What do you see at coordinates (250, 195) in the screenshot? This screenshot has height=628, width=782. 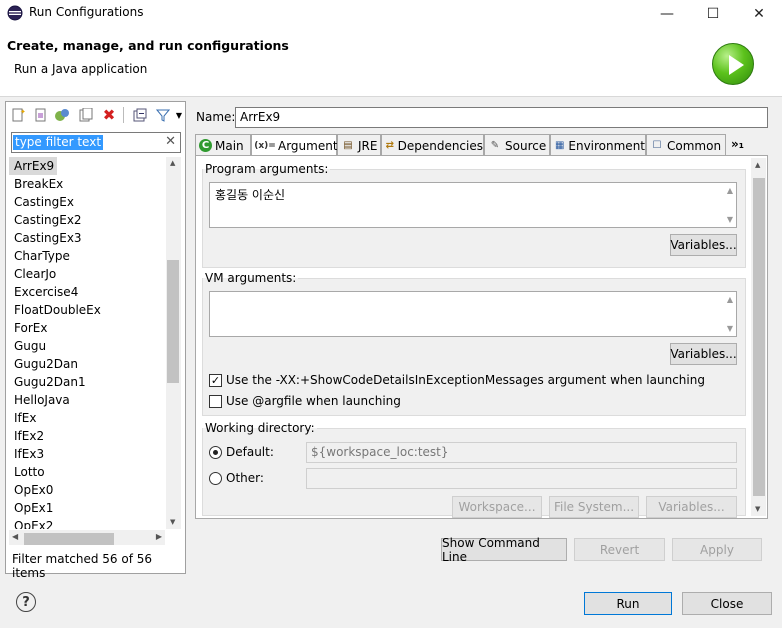 I see `program-arguments-value: 홍길동 이순신` at bounding box center [250, 195].